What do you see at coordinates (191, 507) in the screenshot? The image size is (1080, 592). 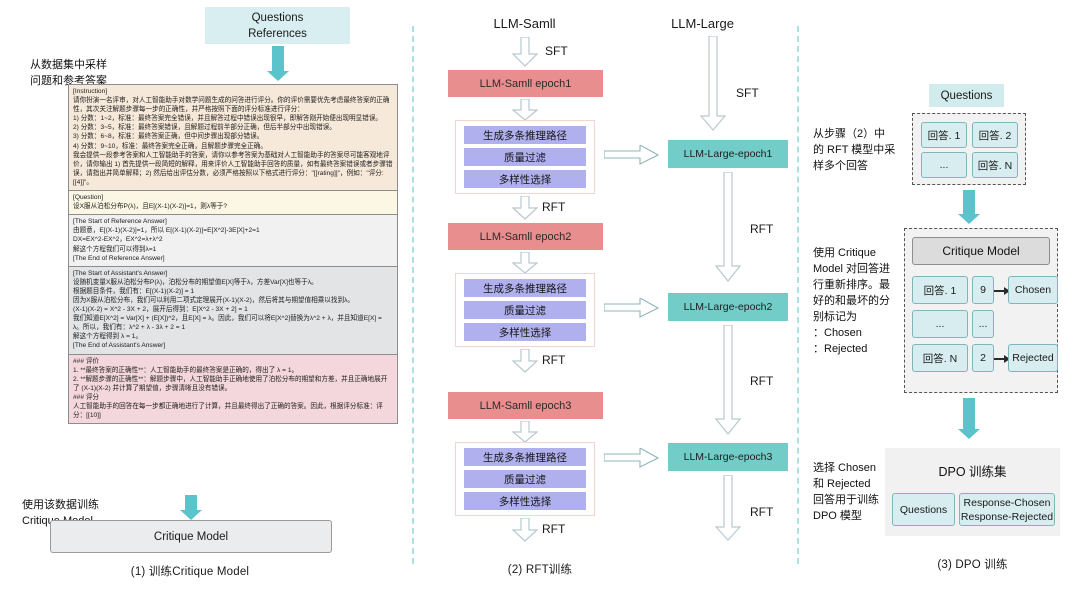 I see `arrow-prompt-to-critique` at bounding box center [191, 507].